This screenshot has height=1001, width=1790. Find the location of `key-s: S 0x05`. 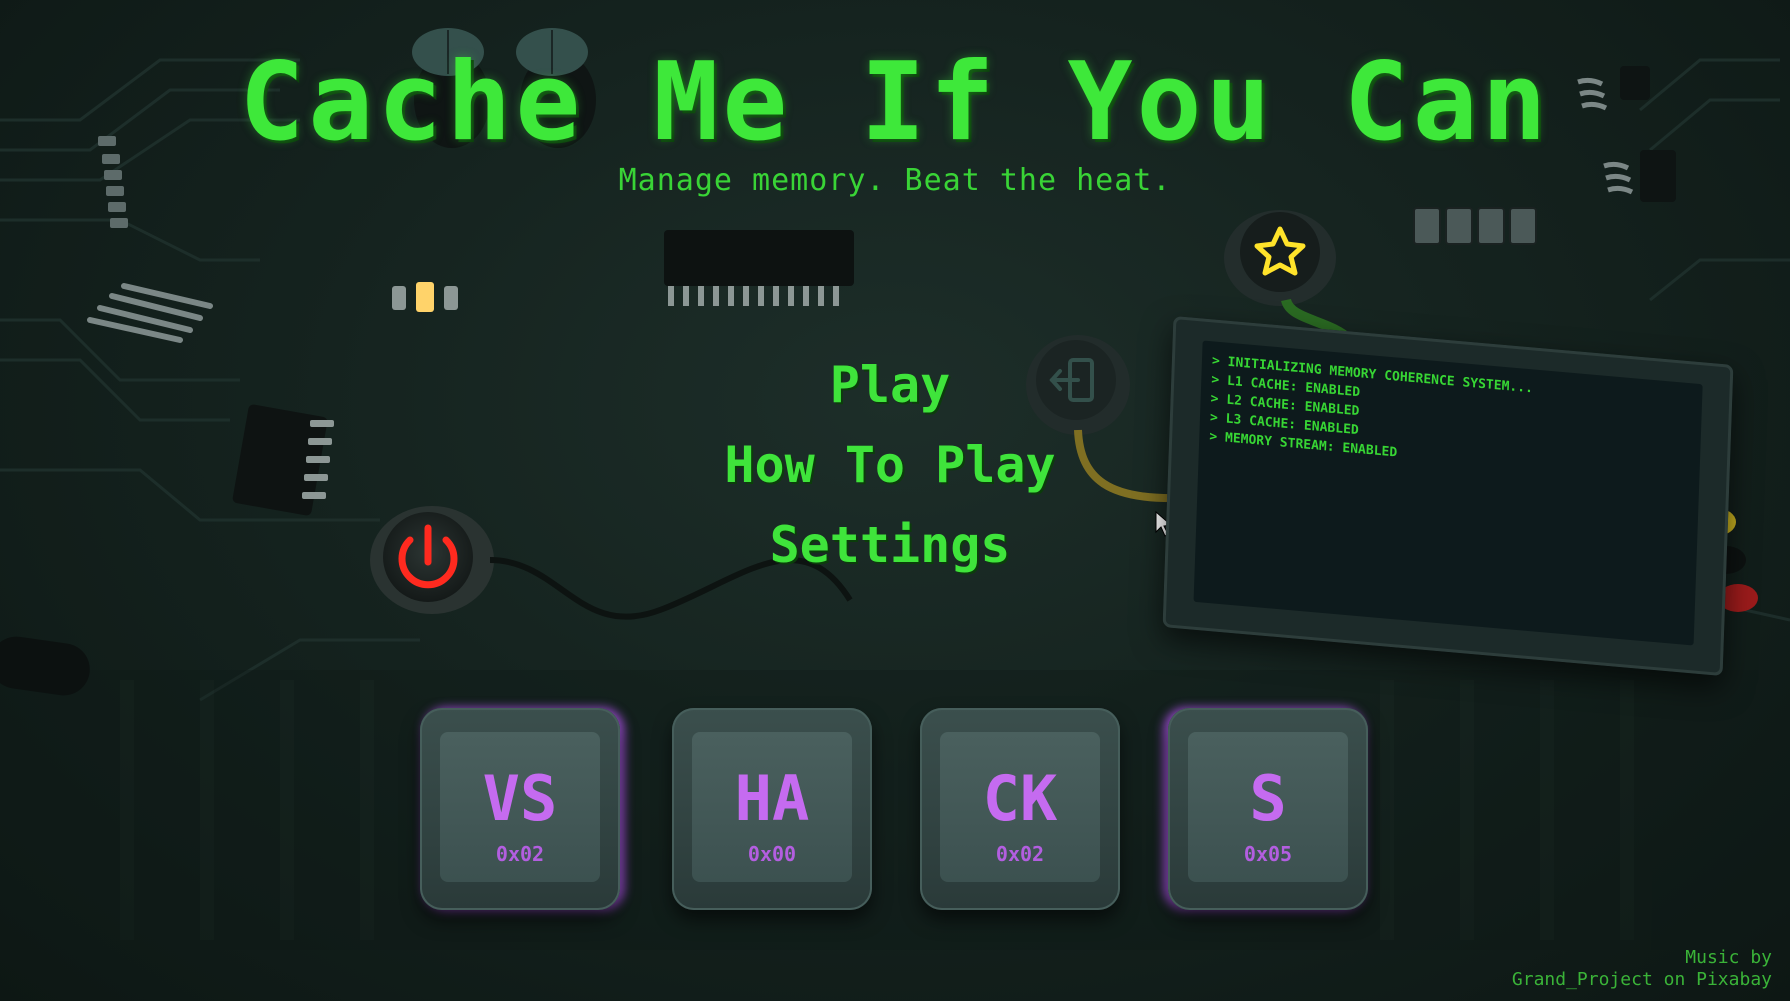

key-s: S 0x05 is located at coordinates (1268, 809).